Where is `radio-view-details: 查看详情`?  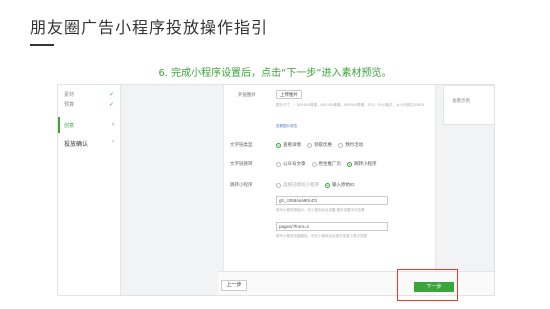
radio-view-details: 查看详情 is located at coordinates (288, 145).